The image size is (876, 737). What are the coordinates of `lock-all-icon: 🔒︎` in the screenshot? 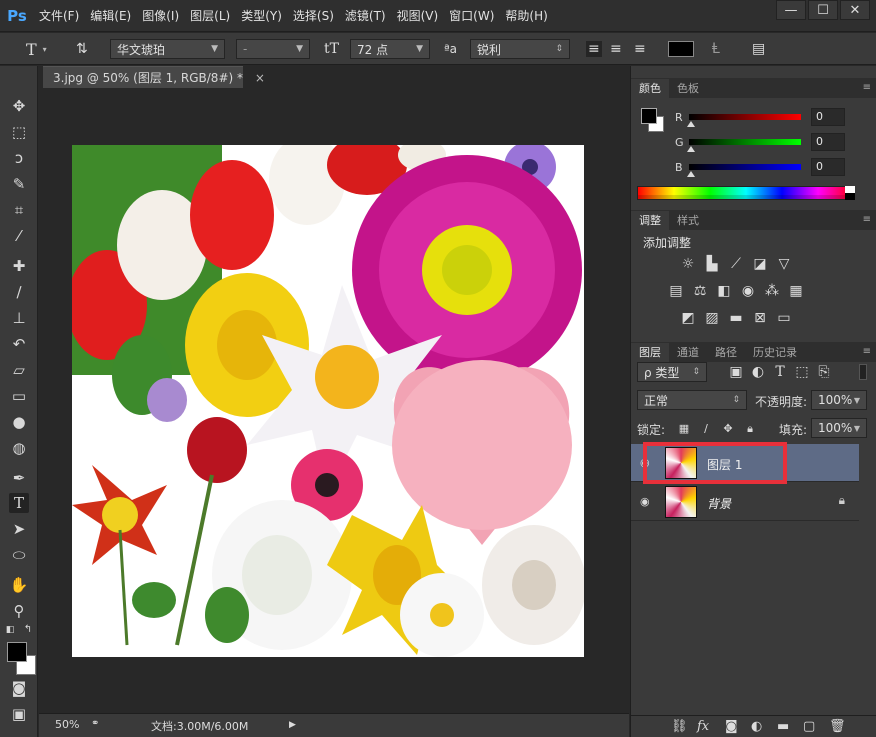 It's located at (750, 428).